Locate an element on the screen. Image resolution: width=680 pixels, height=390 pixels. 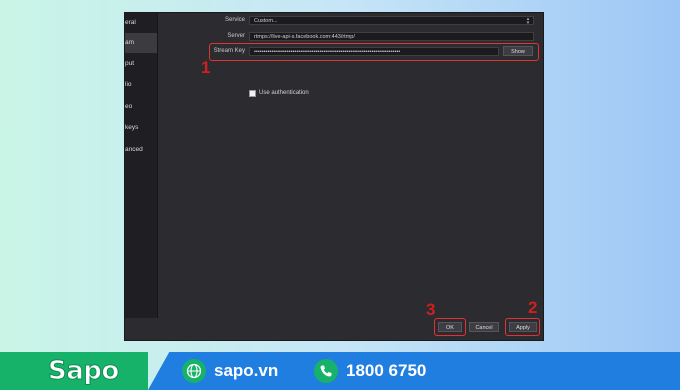
server-label: Server is located at coordinates (236, 36).